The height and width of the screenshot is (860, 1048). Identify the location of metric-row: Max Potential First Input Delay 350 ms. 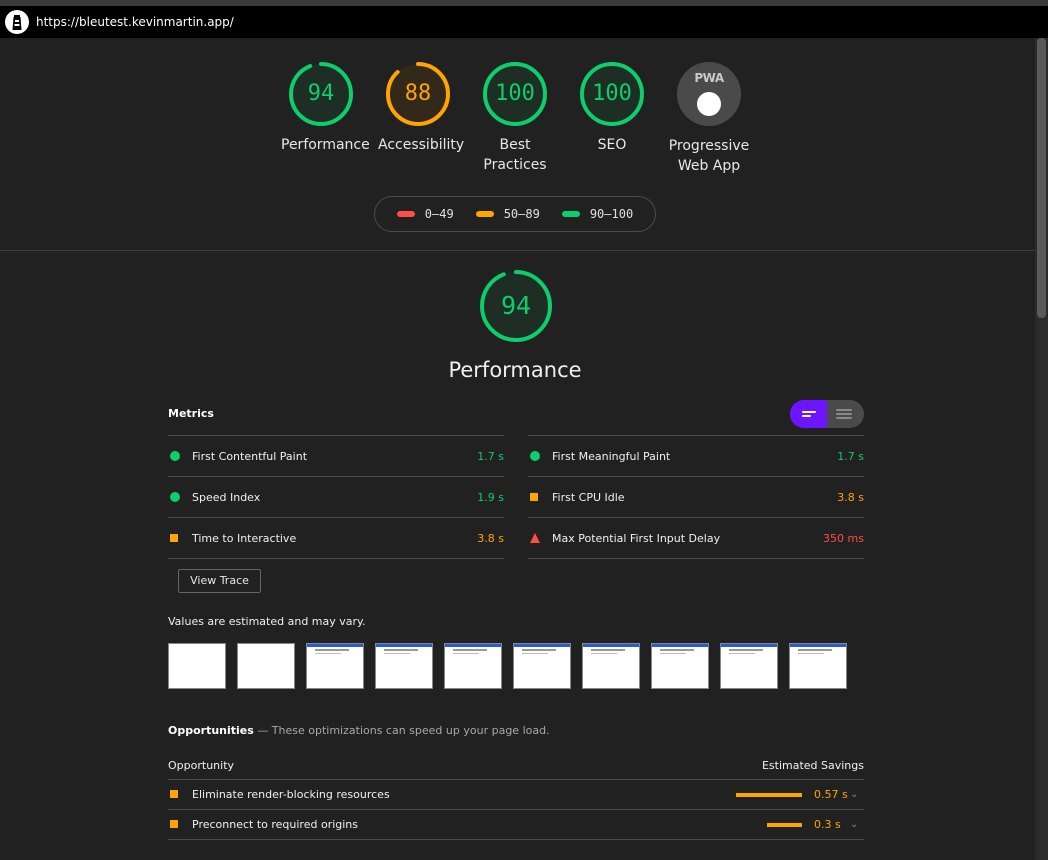
(696, 538).